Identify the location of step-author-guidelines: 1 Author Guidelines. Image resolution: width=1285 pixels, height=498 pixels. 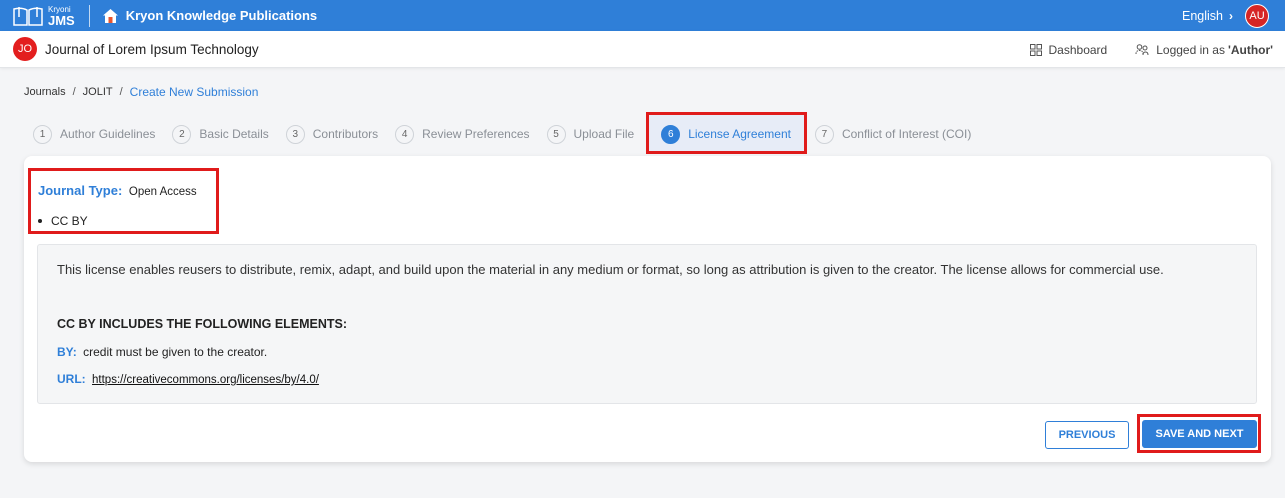
(94, 134).